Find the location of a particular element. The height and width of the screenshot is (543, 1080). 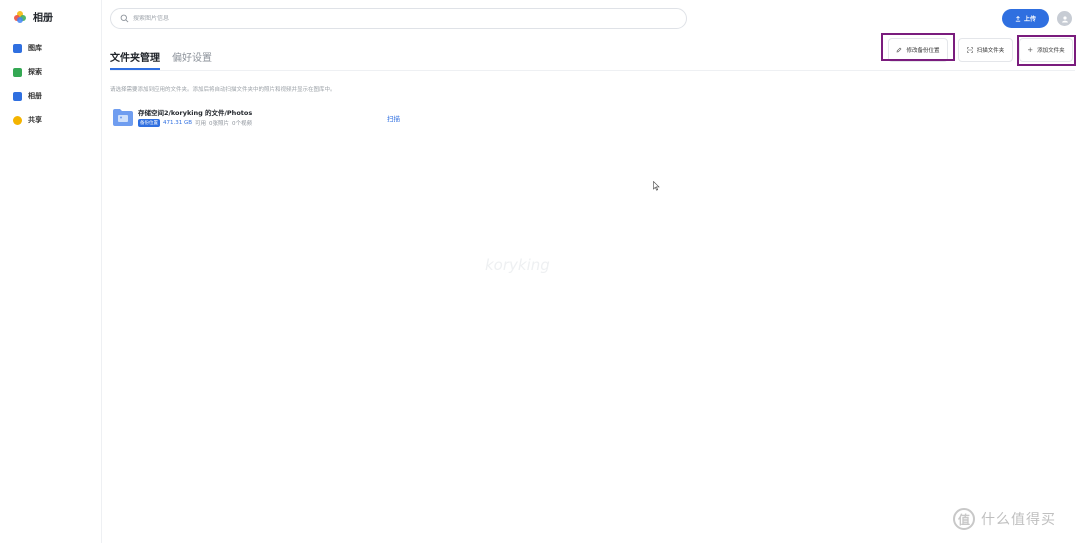

scan-folder-button: 扫描文件夹 is located at coordinates (985, 50).